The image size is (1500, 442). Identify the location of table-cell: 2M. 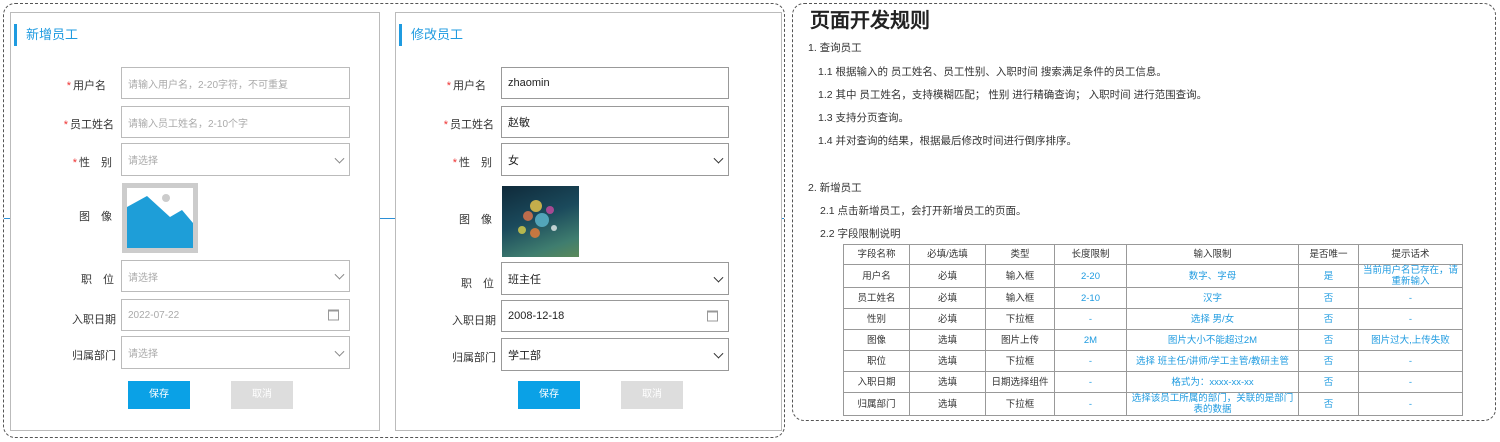
(1090, 340).